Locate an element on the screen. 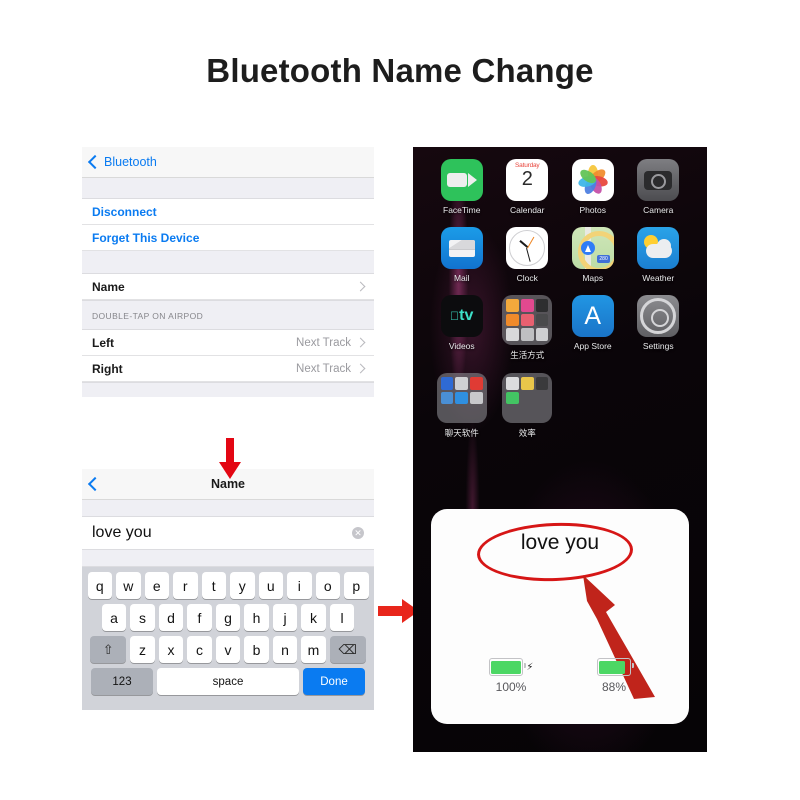  keyboard-row-1: q w e r t y u i o p is located at coordinates (228, 585).